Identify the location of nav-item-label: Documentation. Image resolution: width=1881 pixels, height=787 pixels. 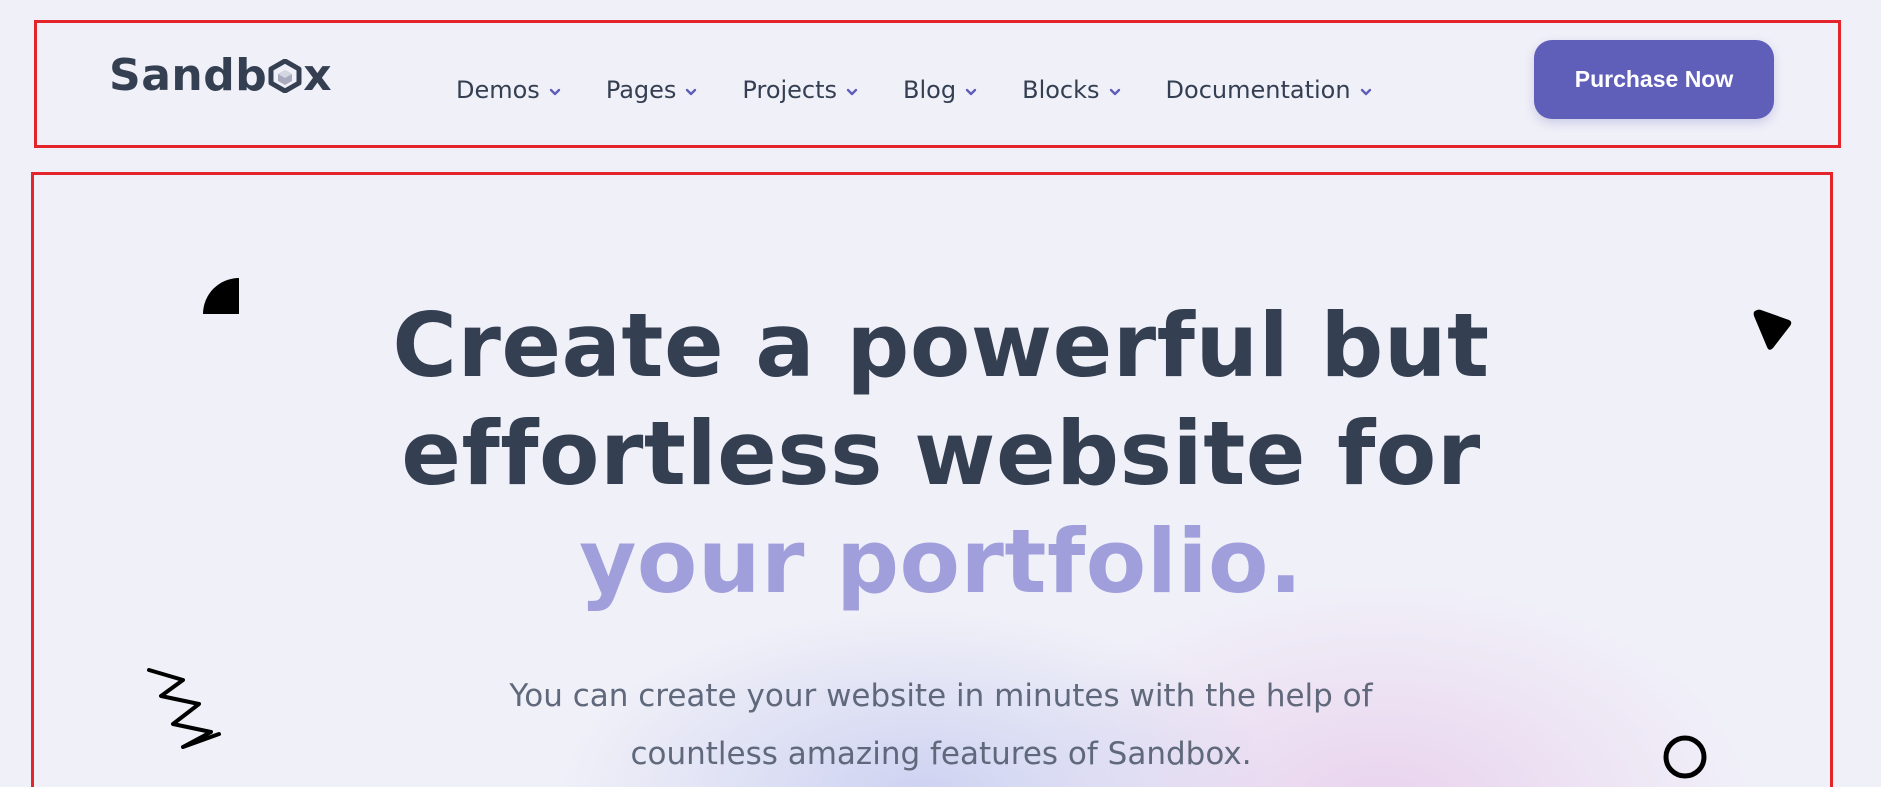
(1258, 90).